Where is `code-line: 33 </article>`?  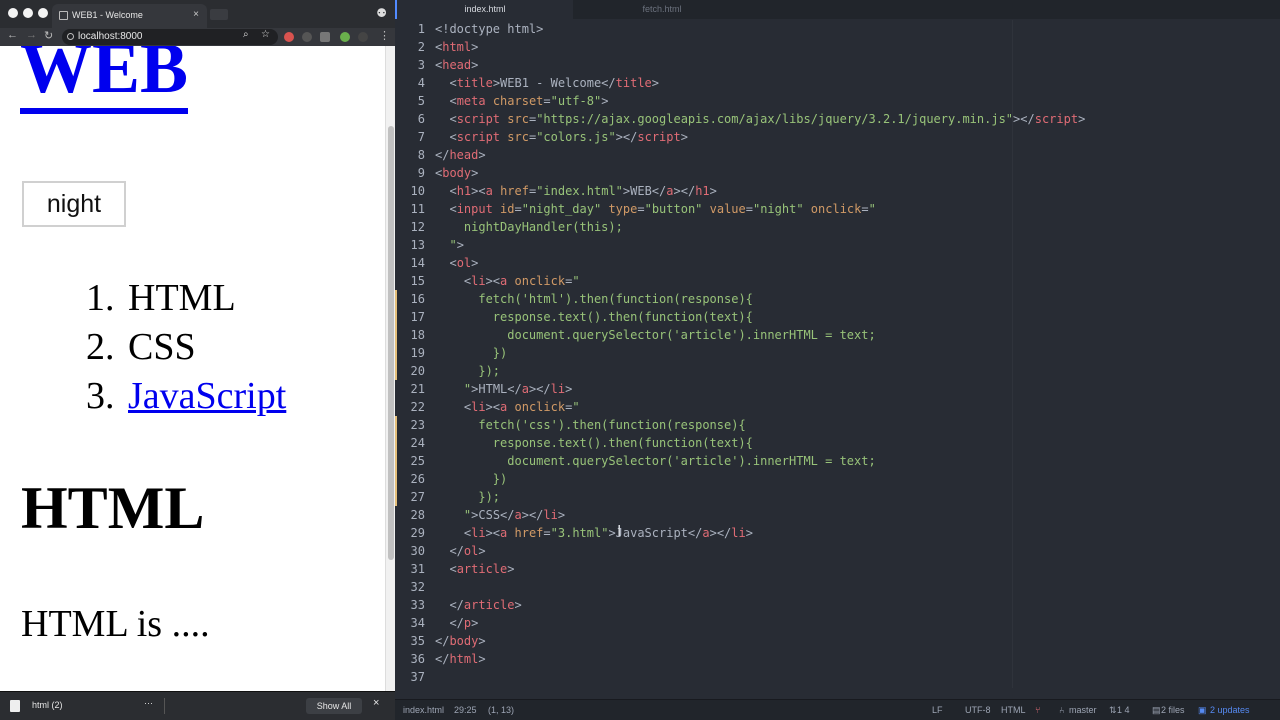
code-line: 33 </article> is located at coordinates (837, 605).